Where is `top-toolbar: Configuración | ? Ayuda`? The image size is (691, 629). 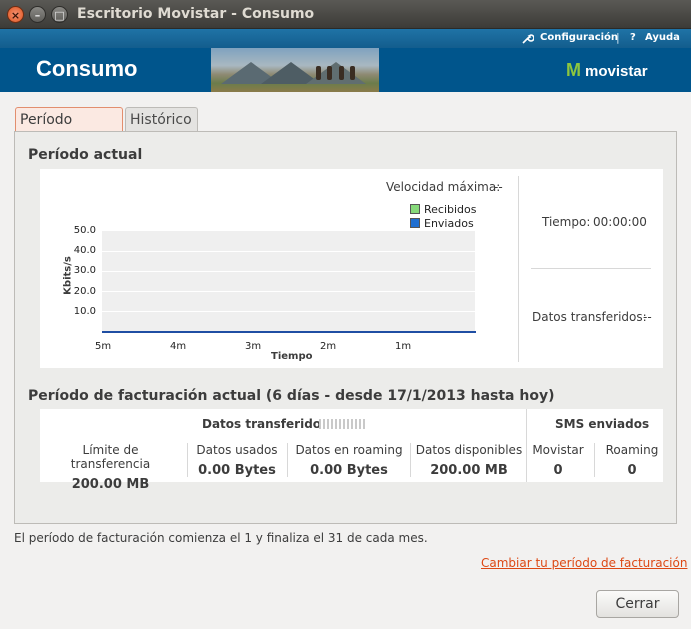 top-toolbar: Configuración | ? Ayuda is located at coordinates (345, 38).